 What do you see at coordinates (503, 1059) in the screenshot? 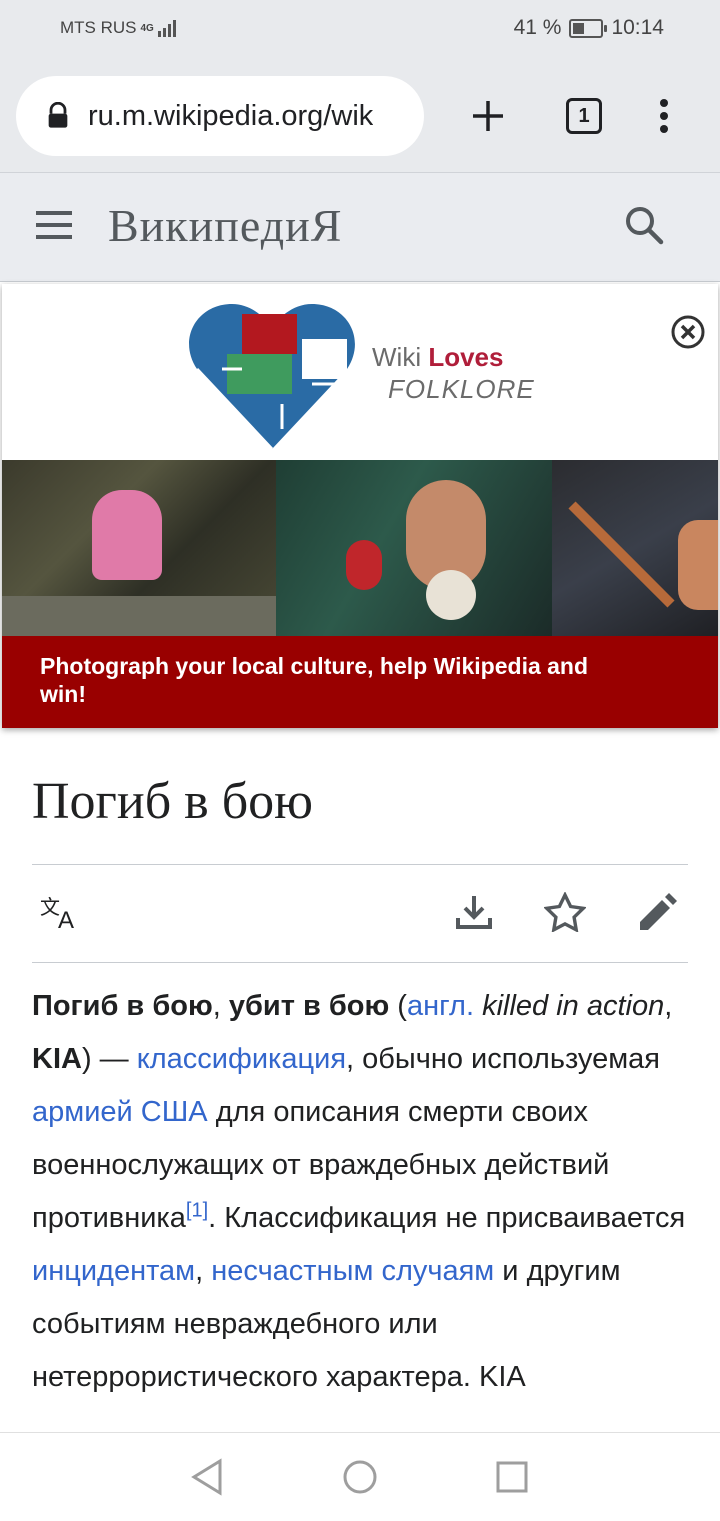
I see `text-span: , обычно используемая` at bounding box center [503, 1059].